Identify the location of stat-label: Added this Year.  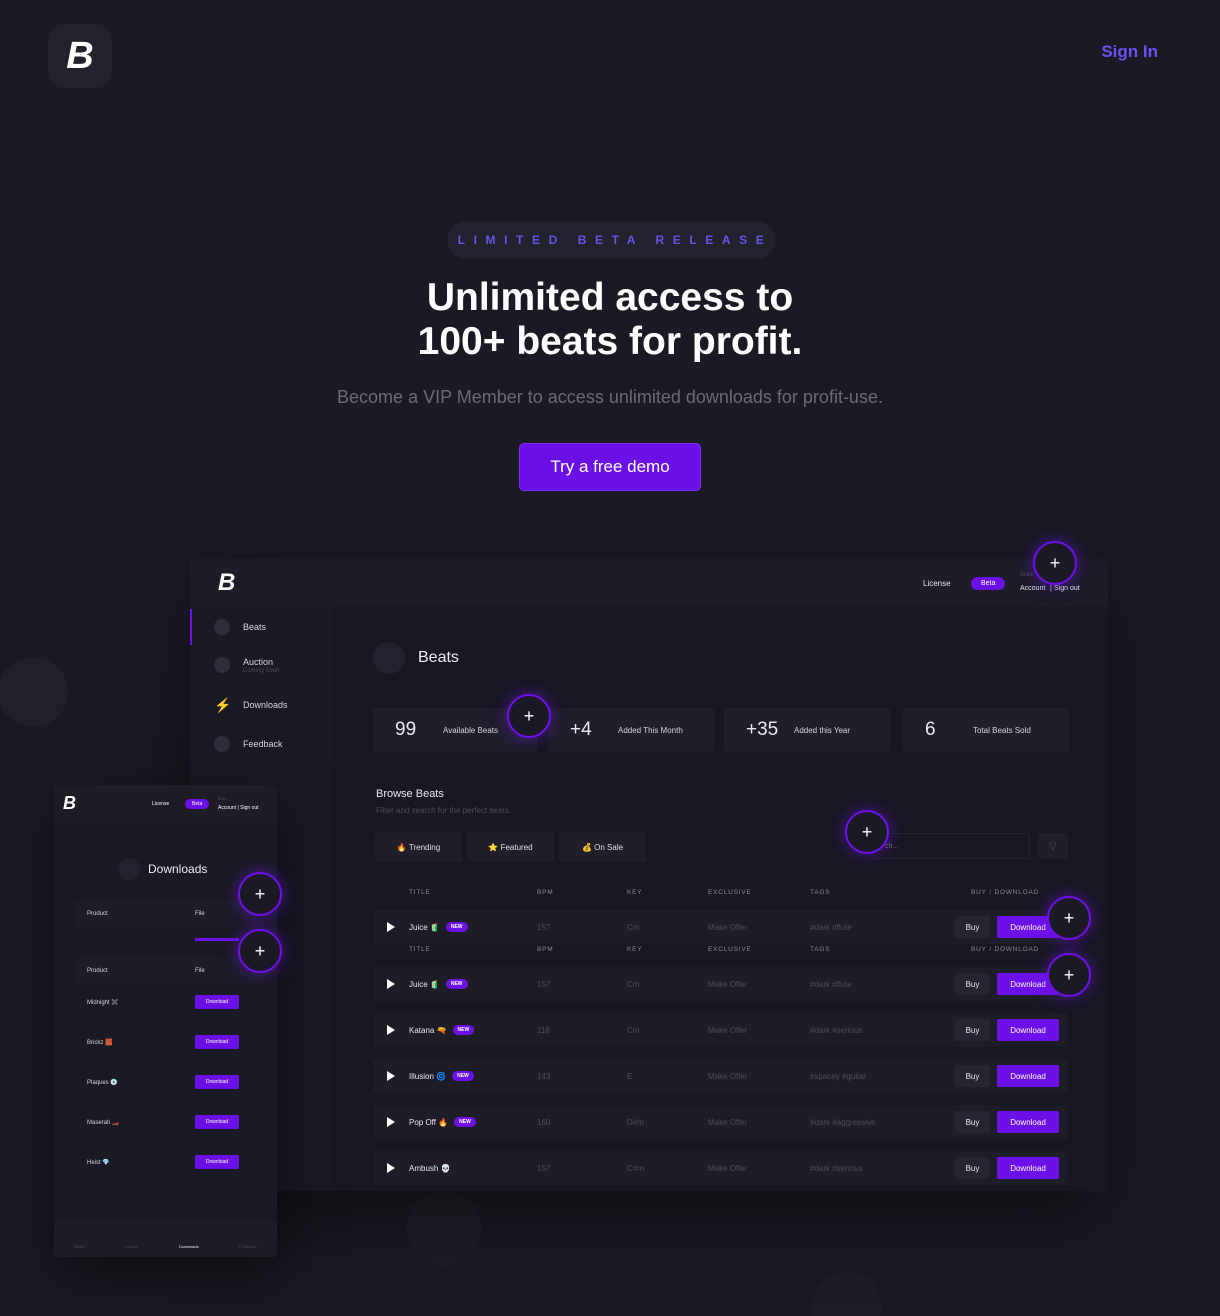
(822, 730).